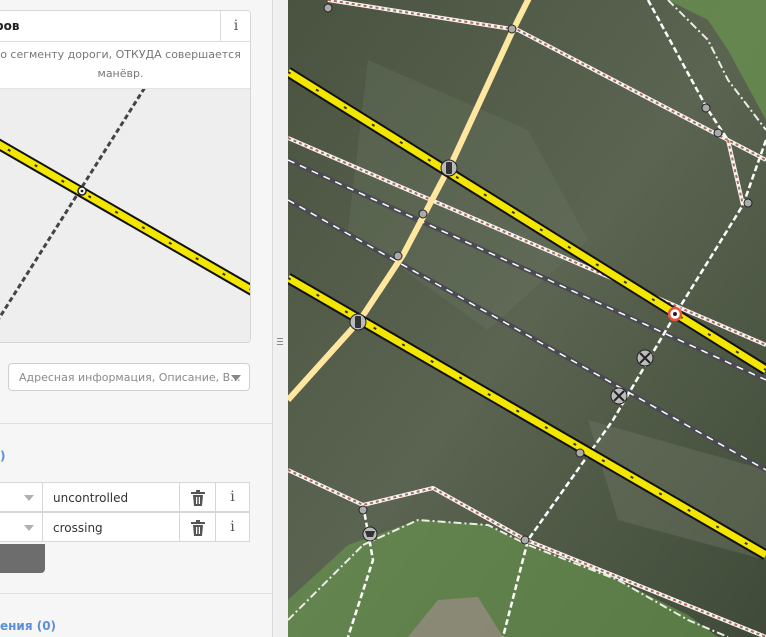  I want to click on resizer-grip-icon, so click(280, 343).